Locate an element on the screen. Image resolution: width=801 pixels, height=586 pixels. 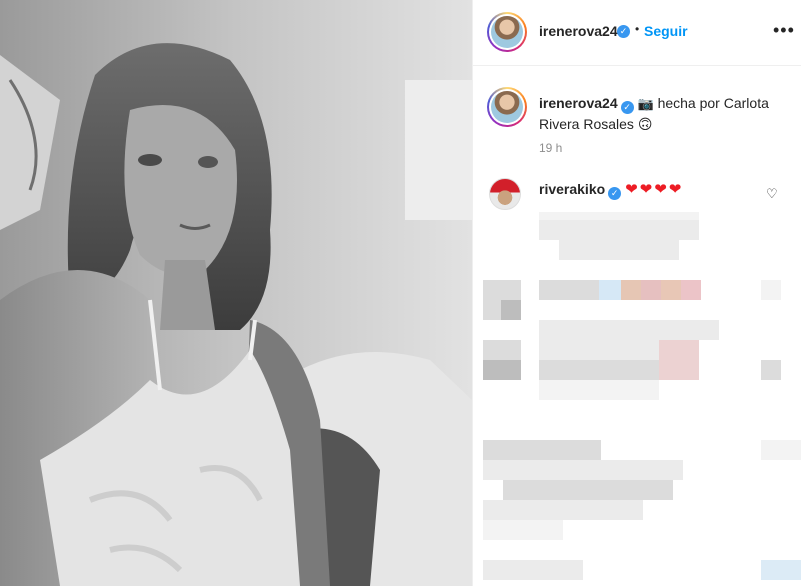
post-timestamp: 19 h is located at coordinates (550, 148).